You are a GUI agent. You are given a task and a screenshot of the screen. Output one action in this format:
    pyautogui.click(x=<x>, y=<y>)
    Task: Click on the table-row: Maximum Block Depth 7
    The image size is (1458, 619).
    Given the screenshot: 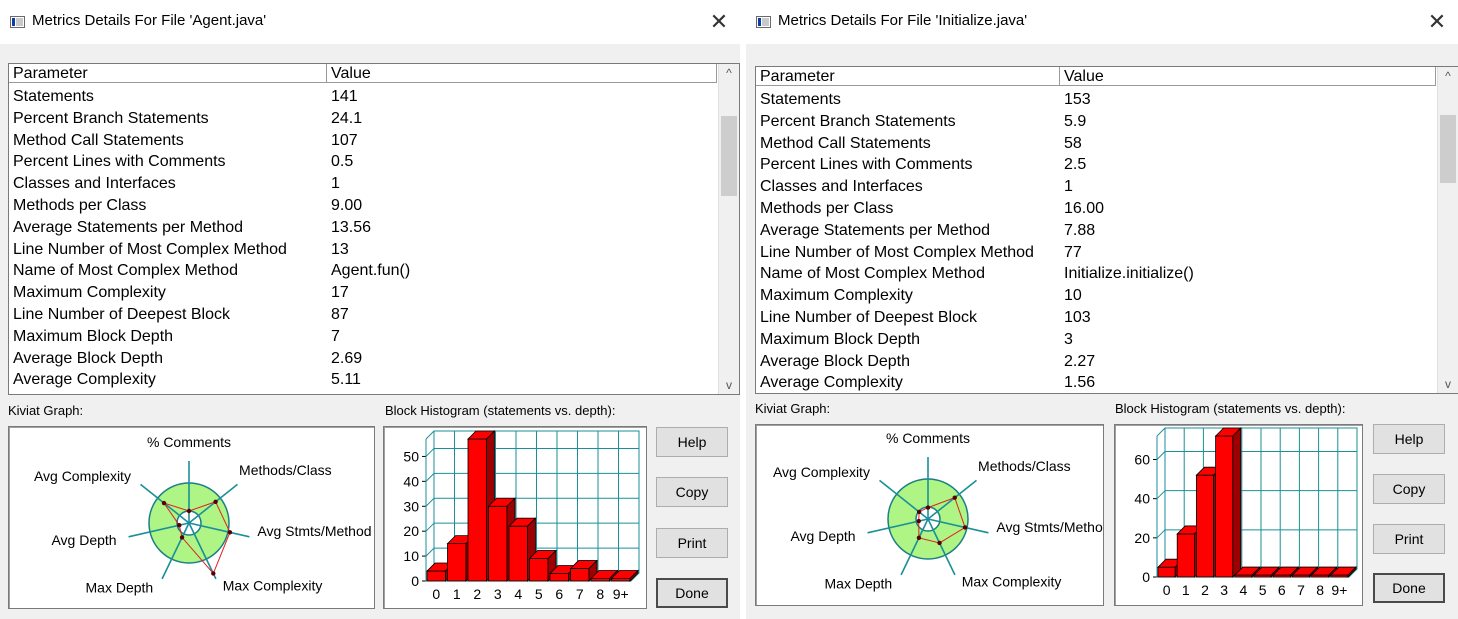 What is the action you would take?
    pyautogui.click(x=363, y=337)
    